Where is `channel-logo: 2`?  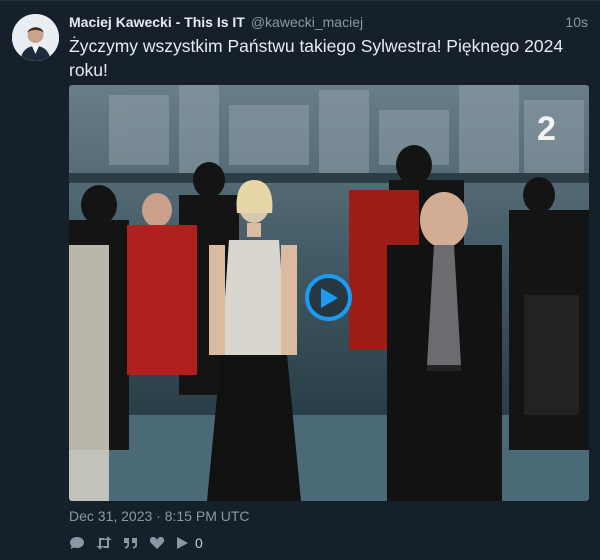
channel-logo: 2 is located at coordinates (546, 129).